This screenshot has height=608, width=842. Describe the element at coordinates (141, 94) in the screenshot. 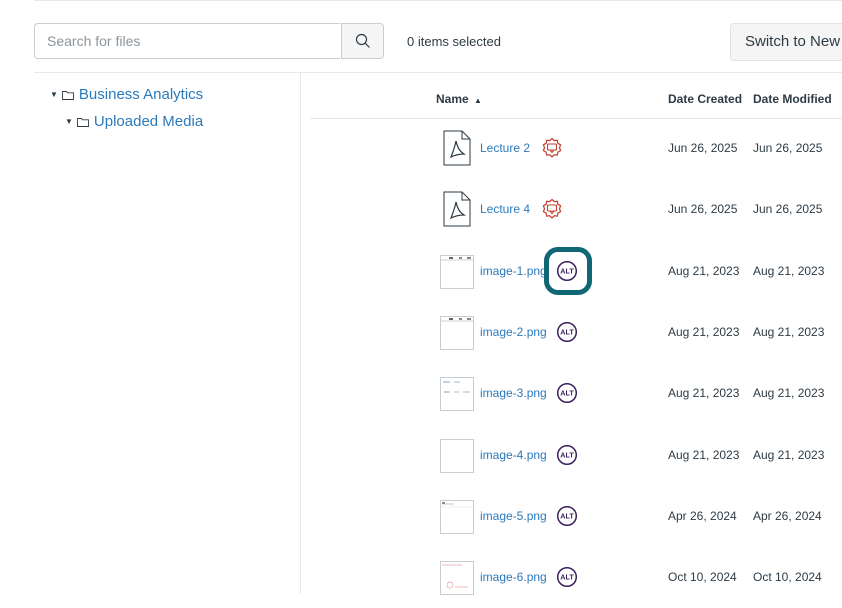

I see `tree-item-label: Business Analytics` at that location.